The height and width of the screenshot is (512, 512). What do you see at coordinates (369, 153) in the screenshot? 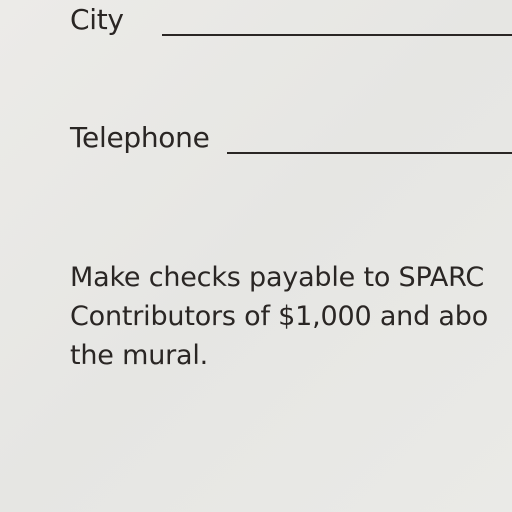
I see `telephone-field-line` at bounding box center [369, 153].